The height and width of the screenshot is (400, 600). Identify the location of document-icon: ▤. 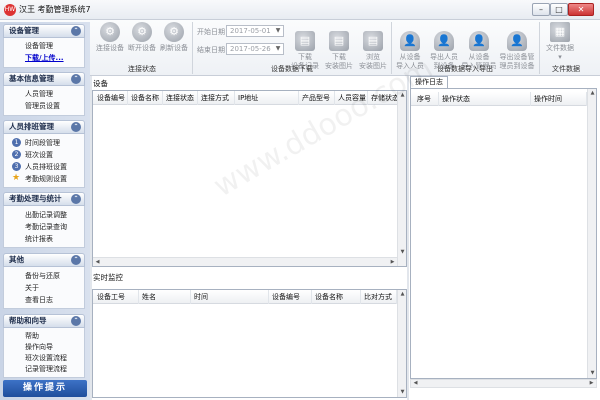
(373, 41).